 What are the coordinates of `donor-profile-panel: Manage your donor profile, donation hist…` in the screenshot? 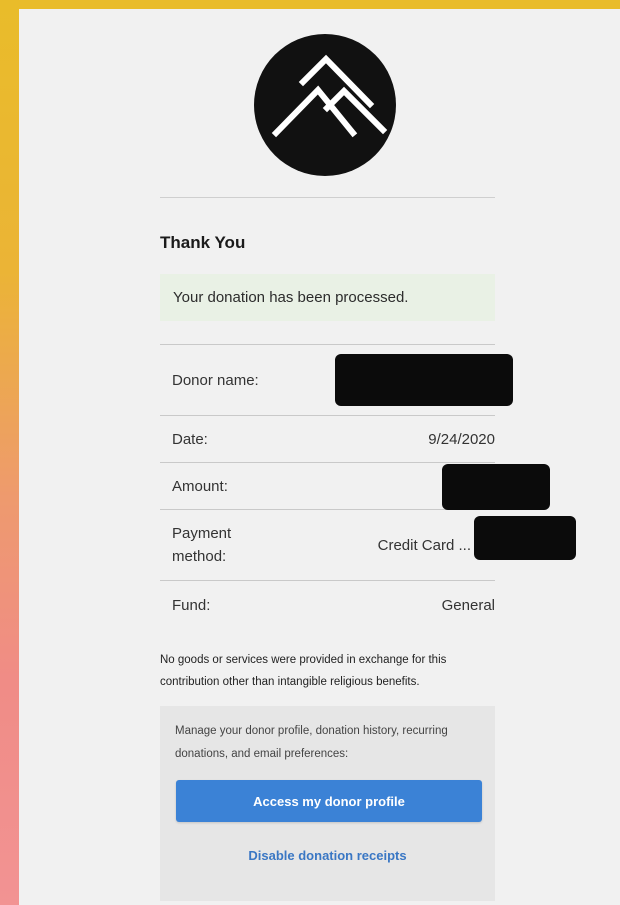 It's located at (327, 803).